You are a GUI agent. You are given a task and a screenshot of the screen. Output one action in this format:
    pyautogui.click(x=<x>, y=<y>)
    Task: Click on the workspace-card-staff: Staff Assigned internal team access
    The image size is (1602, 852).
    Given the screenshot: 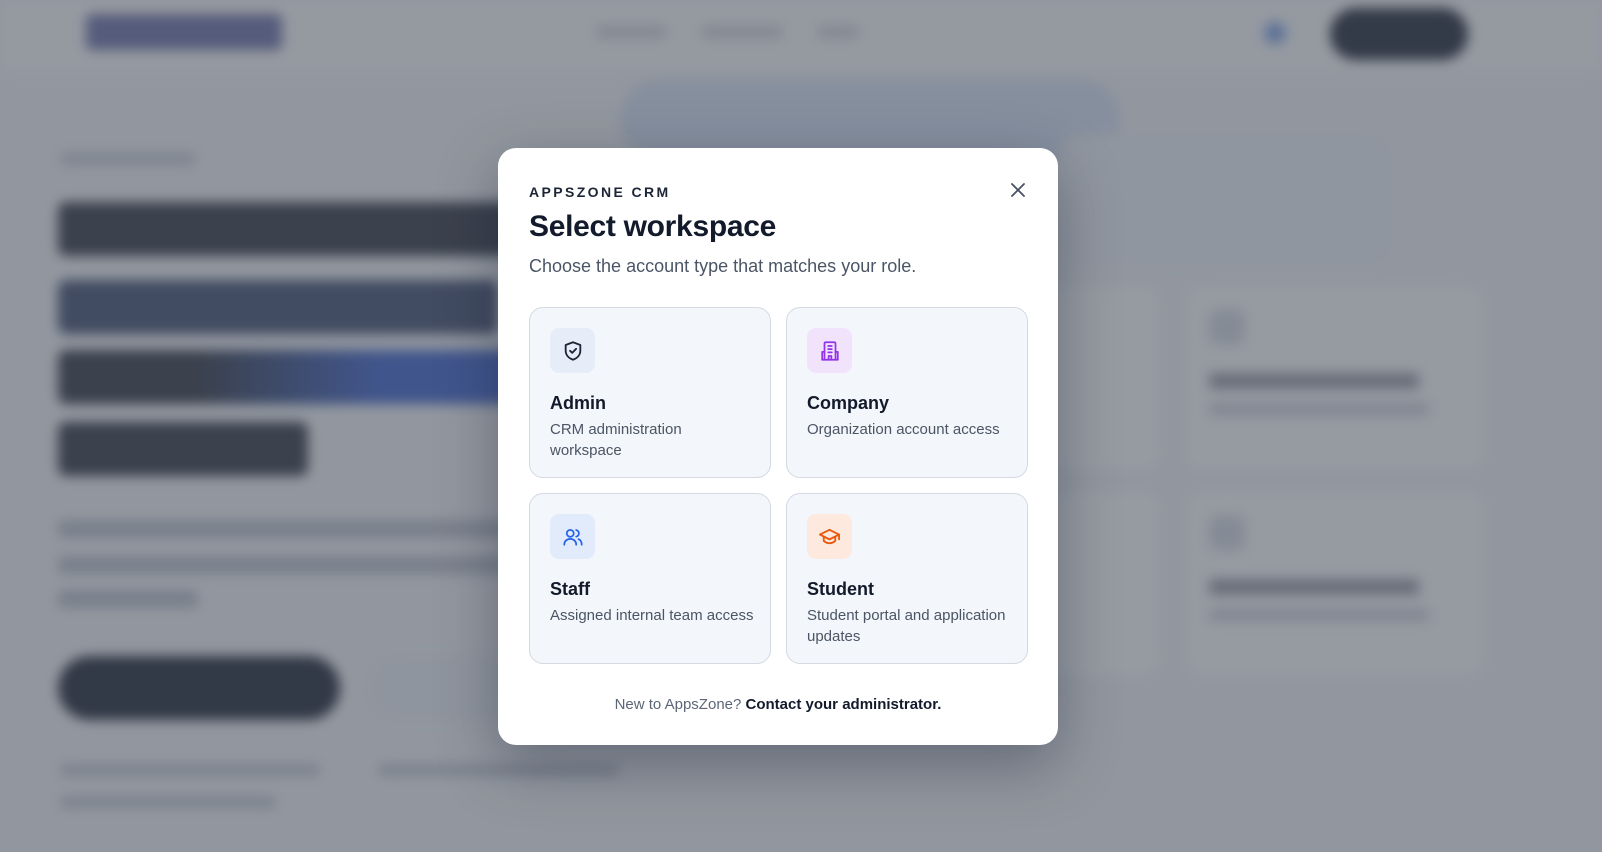 What is the action you would take?
    pyautogui.click(x=650, y=578)
    